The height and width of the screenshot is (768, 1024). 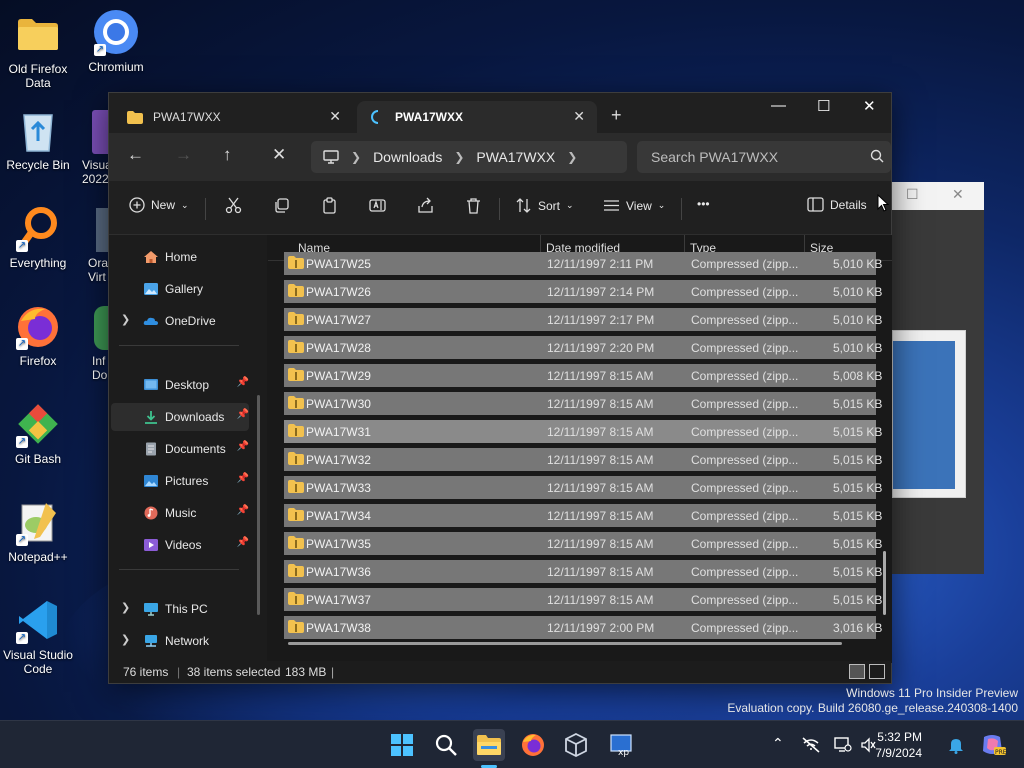 What do you see at coordinates (159, 205) in the screenshot?
I see `new-button: New ⌄` at bounding box center [159, 205].